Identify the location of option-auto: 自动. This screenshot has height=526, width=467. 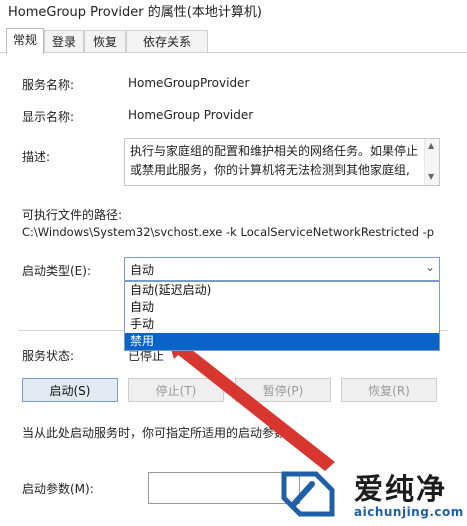
(282, 307).